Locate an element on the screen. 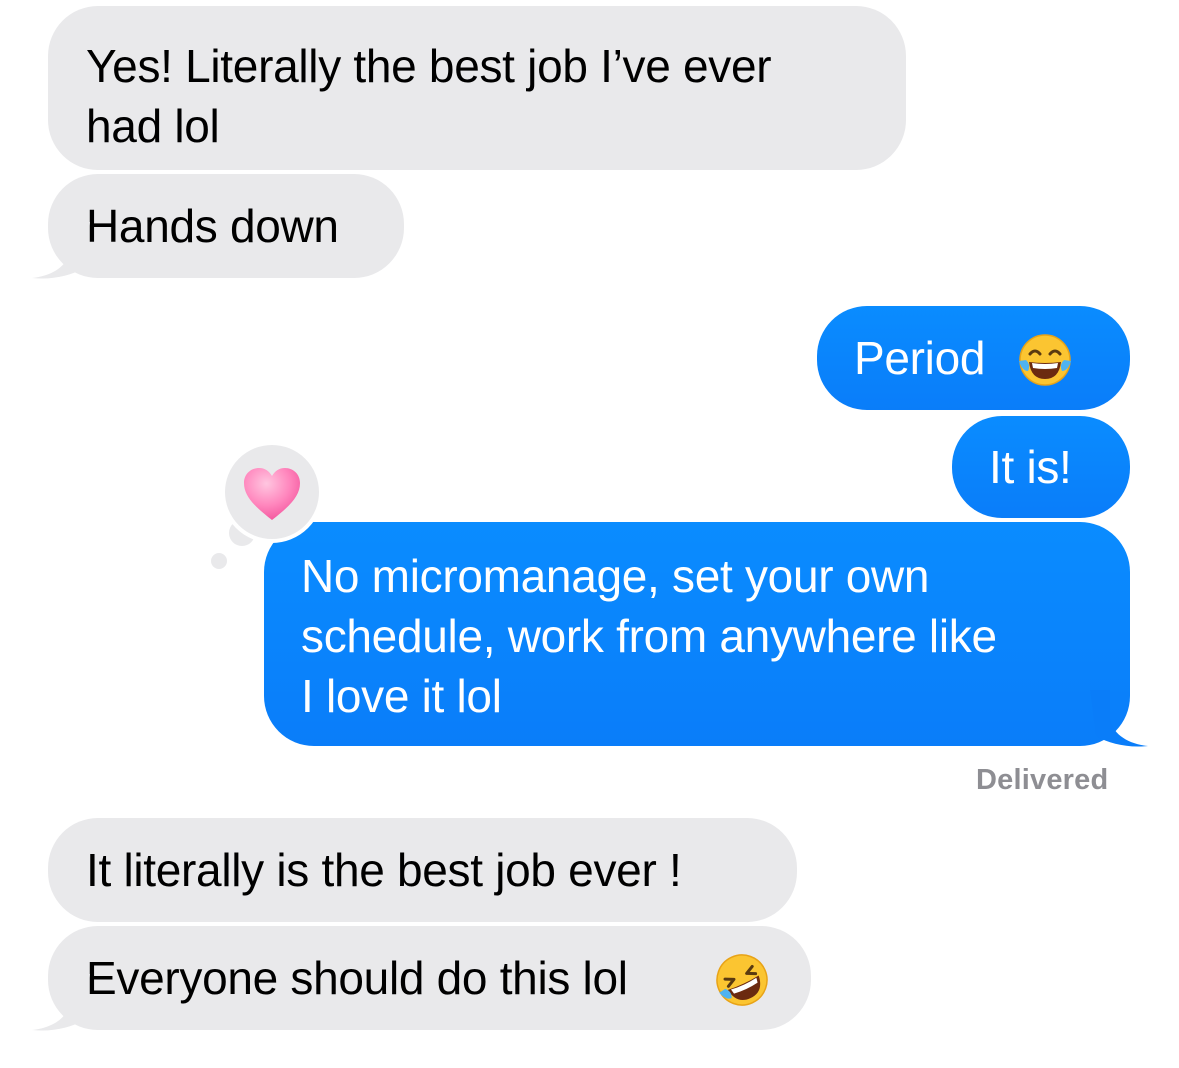 This screenshot has height=1068, width=1179. delivery-status: Delivered is located at coordinates (1042, 780).